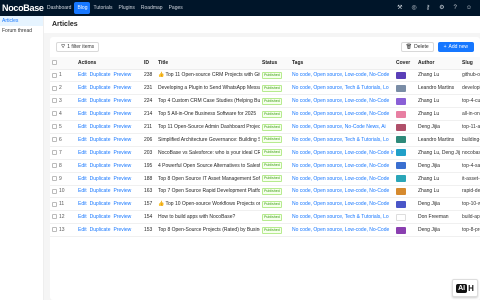 The image size is (480, 300). I want to click on filter-button: ⛛ 1 filter items, so click(78, 47).